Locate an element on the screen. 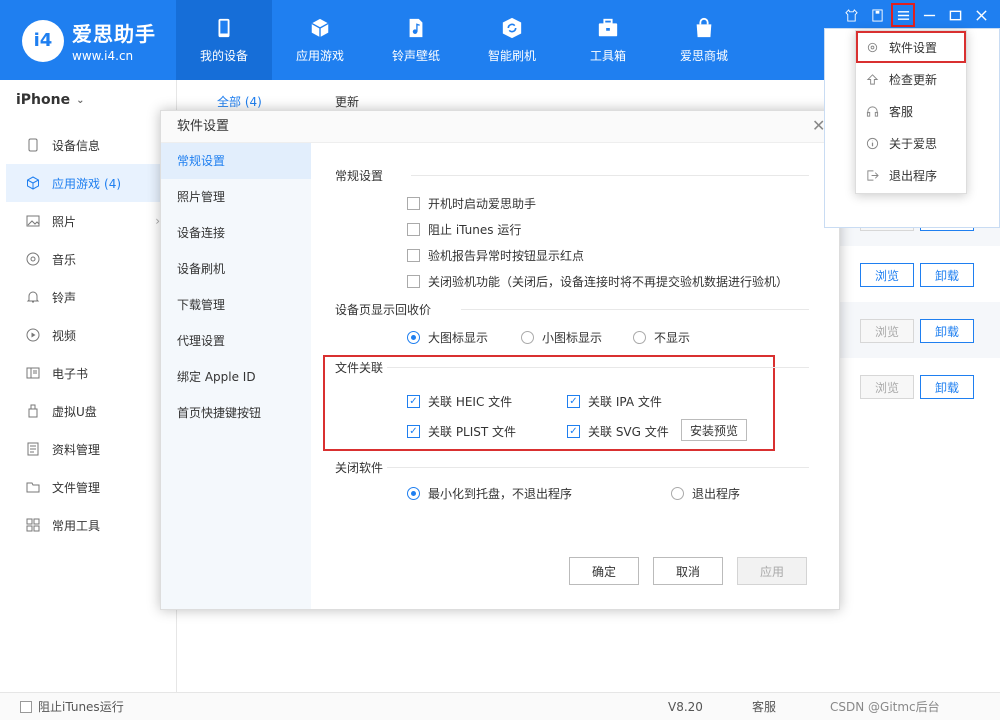  option-small-icon: 小图标显示 is located at coordinates (561, 337).